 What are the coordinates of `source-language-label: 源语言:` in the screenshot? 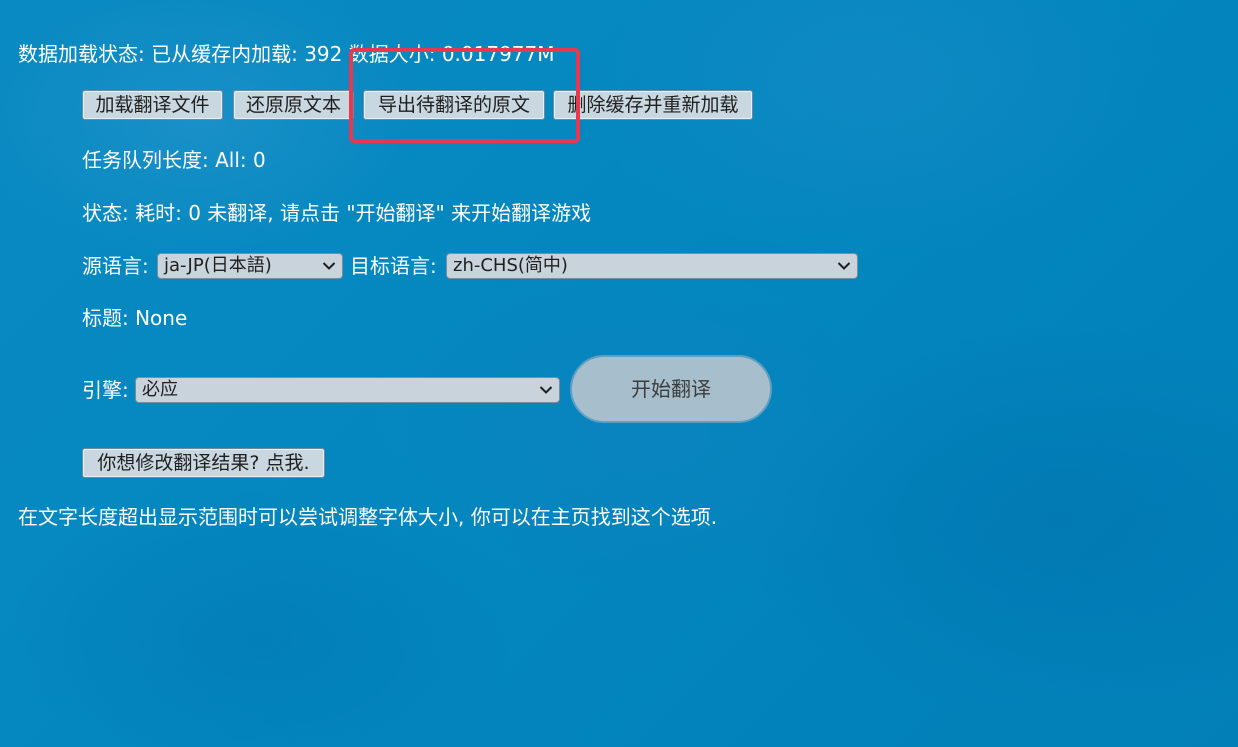 It's located at (115, 266).